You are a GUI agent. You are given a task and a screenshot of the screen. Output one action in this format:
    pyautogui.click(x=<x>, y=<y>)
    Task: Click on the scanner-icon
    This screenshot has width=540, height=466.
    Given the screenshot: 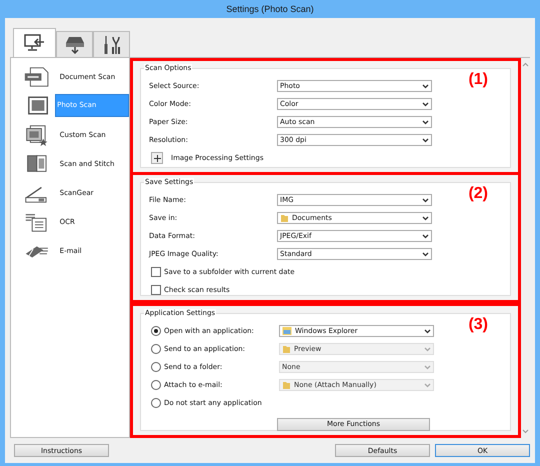 What is the action you would take?
    pyautogui.click(x=74, y=45)
    